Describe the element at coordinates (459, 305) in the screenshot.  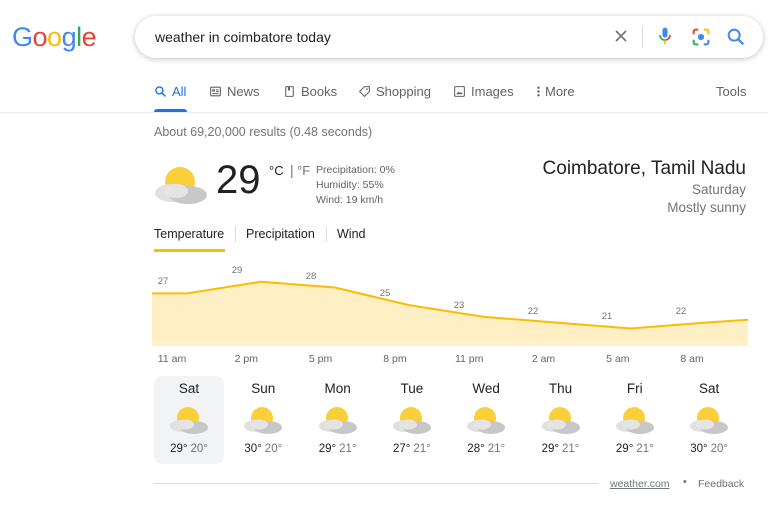
I see `chart-value-label: 23` at that location.